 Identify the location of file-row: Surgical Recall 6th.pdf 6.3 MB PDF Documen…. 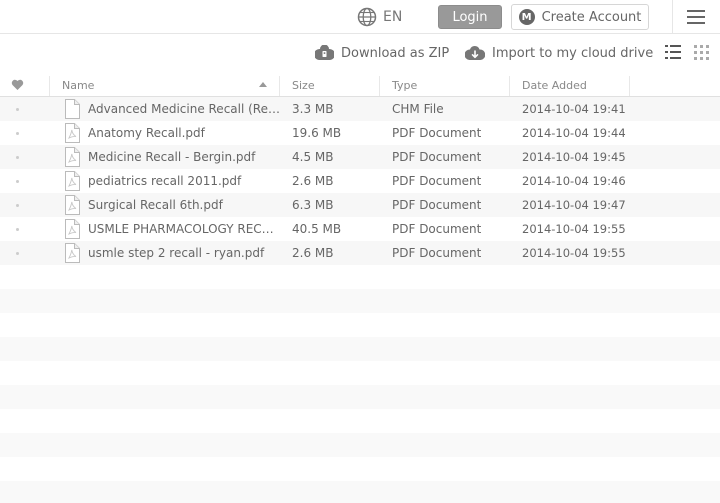
(360, 205).